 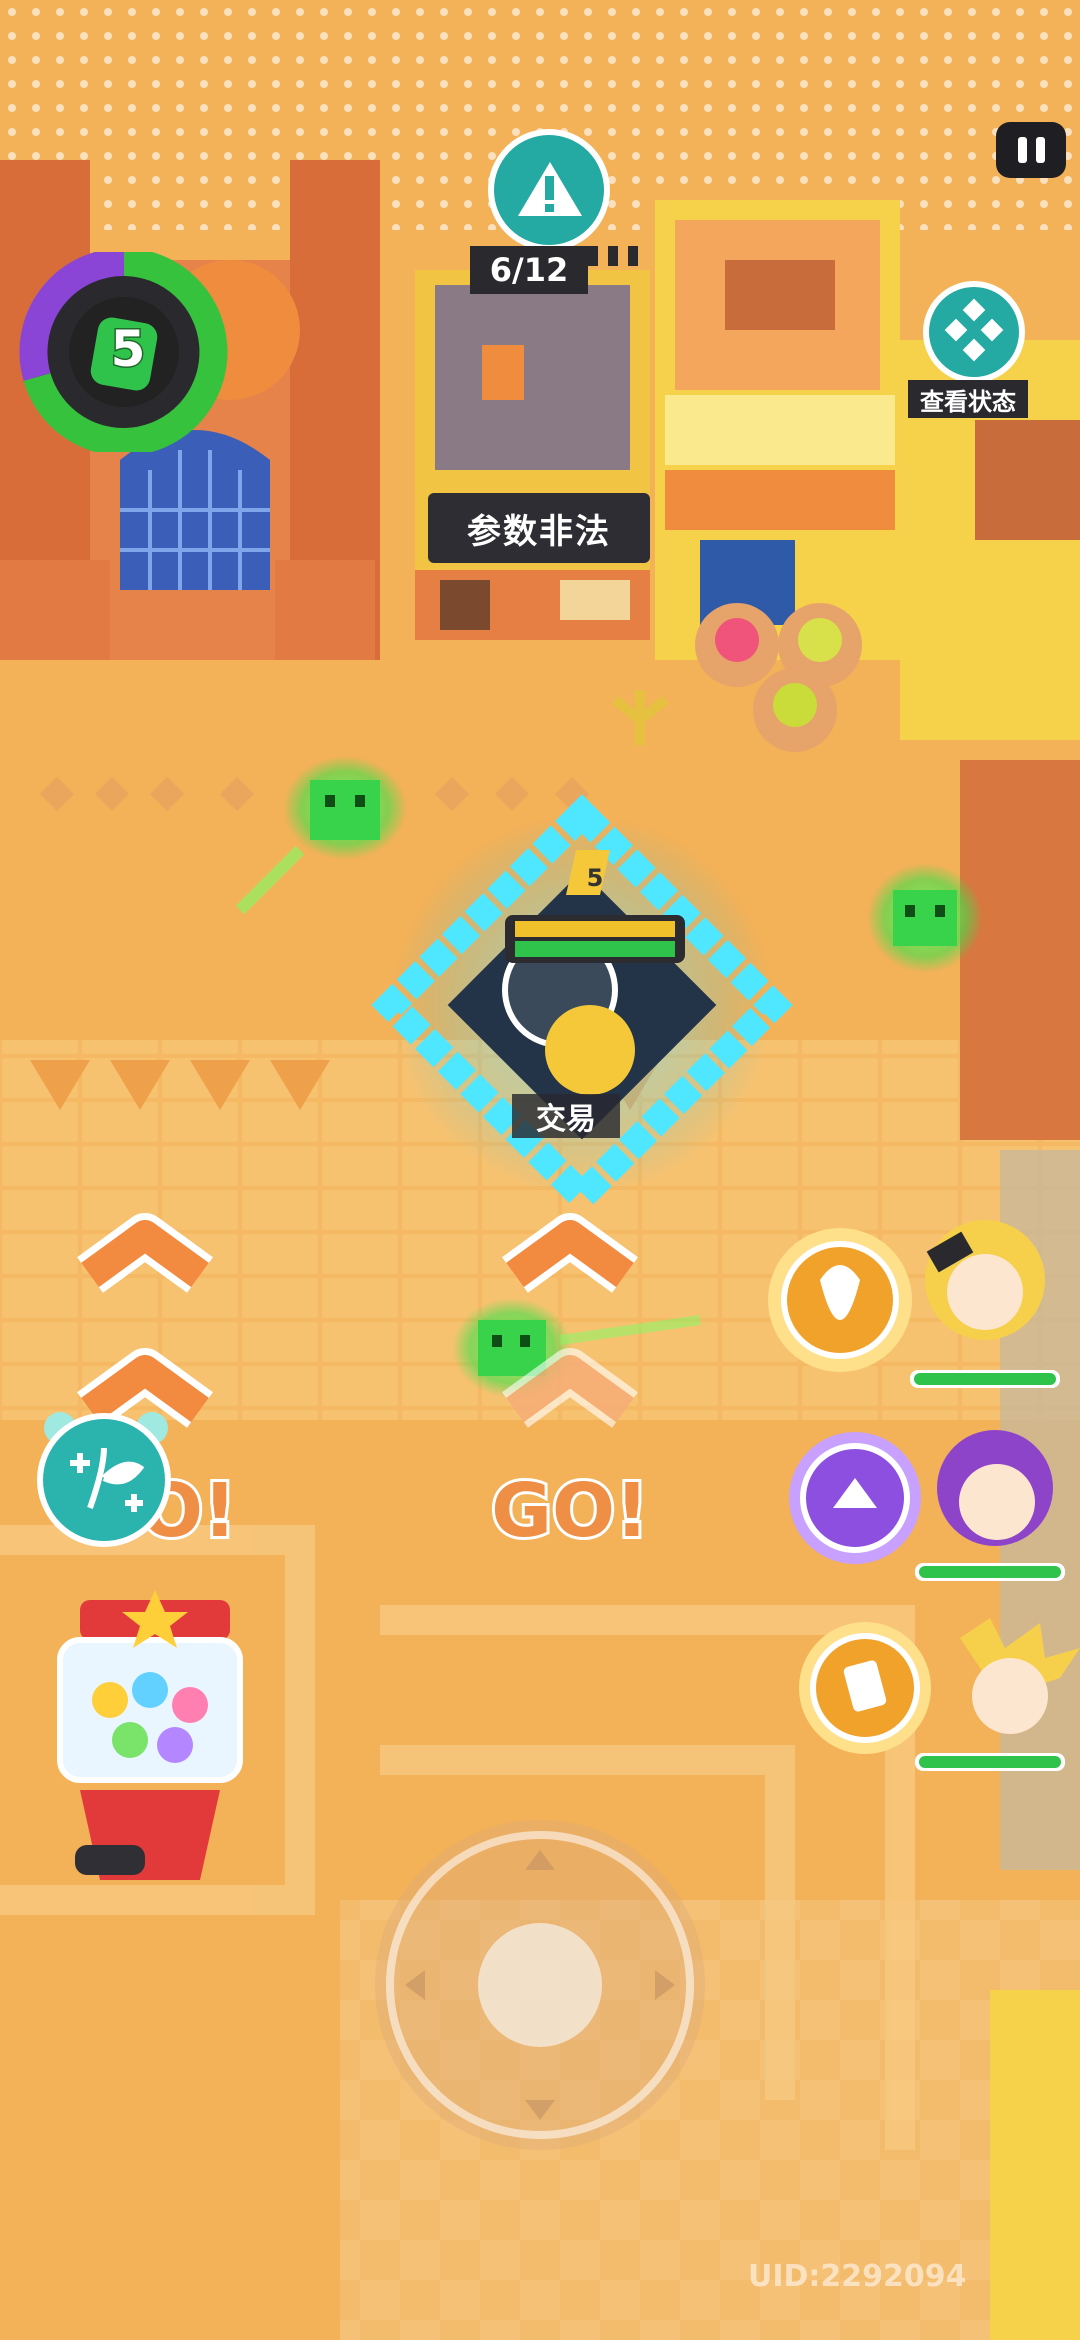 I want to click on view-status-button, so click(x=974, y=331).